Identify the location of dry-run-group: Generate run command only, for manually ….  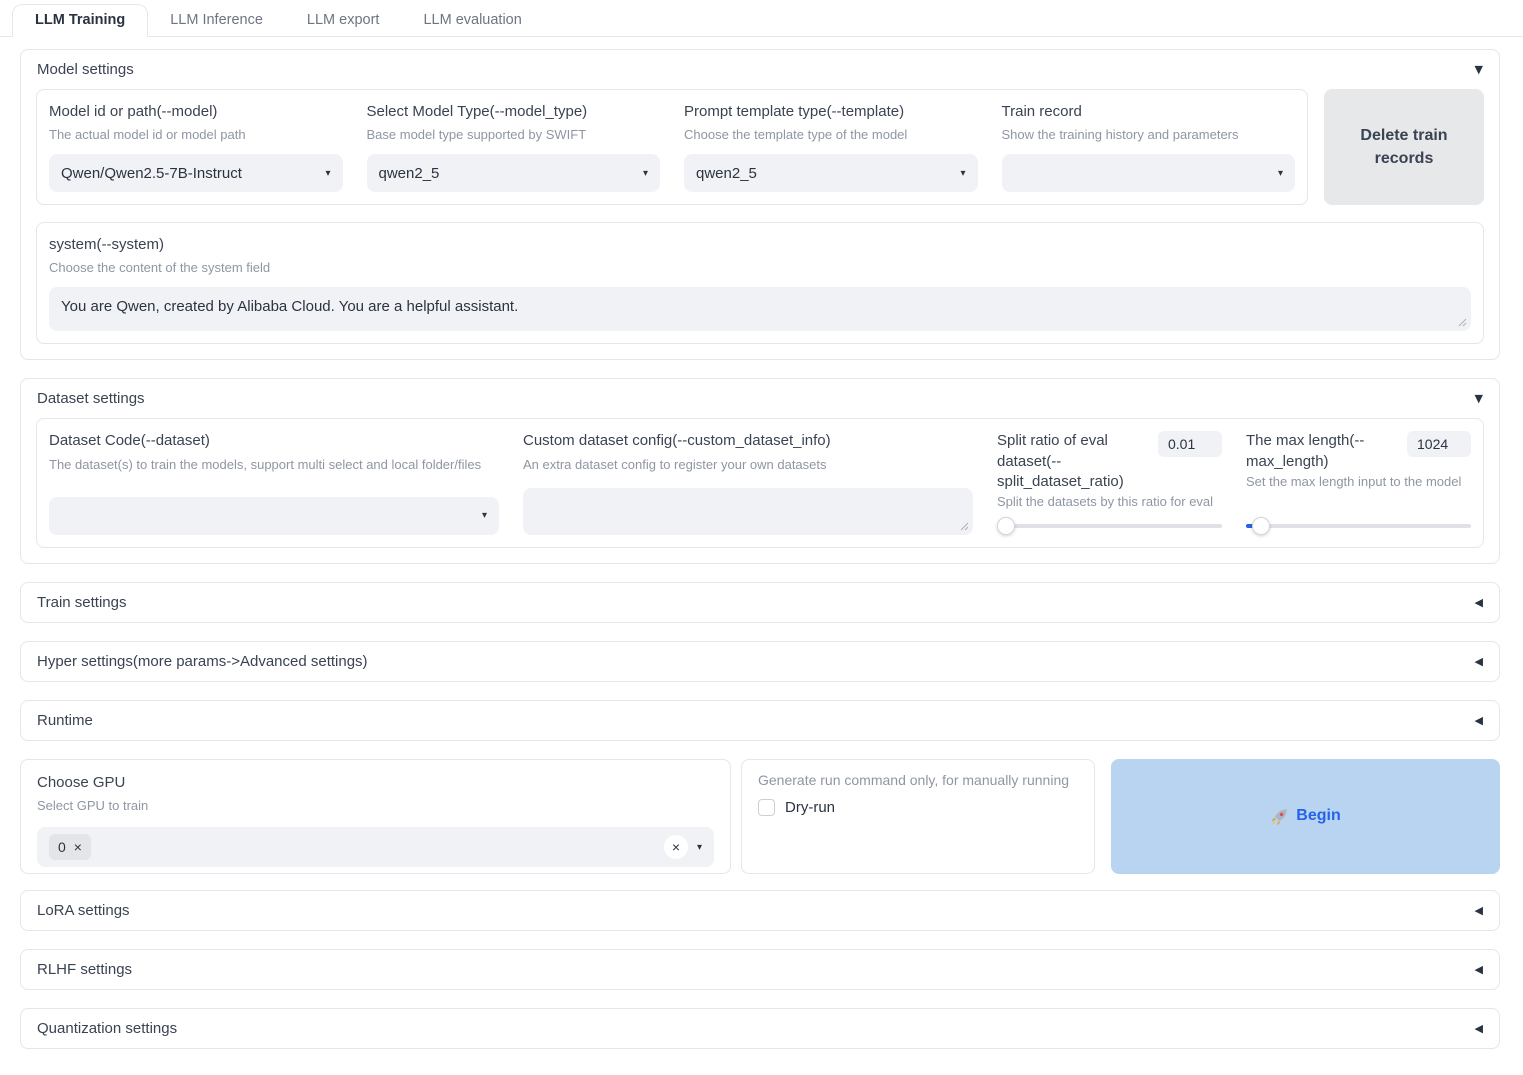
(918, 816).